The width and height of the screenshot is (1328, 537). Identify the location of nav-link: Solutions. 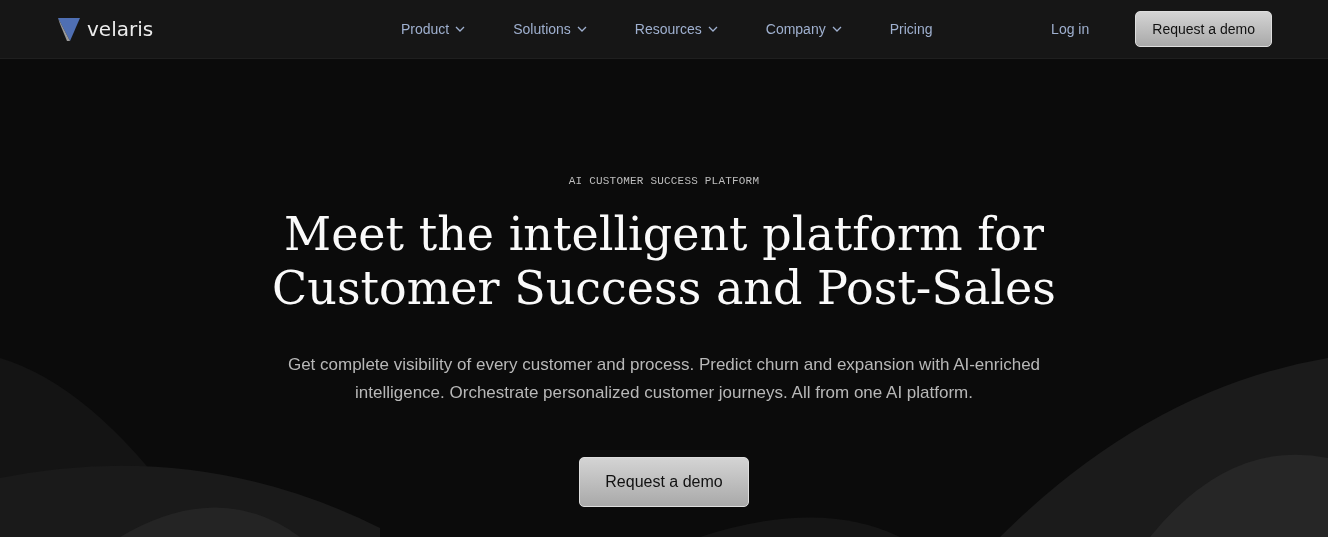
(550, 29).